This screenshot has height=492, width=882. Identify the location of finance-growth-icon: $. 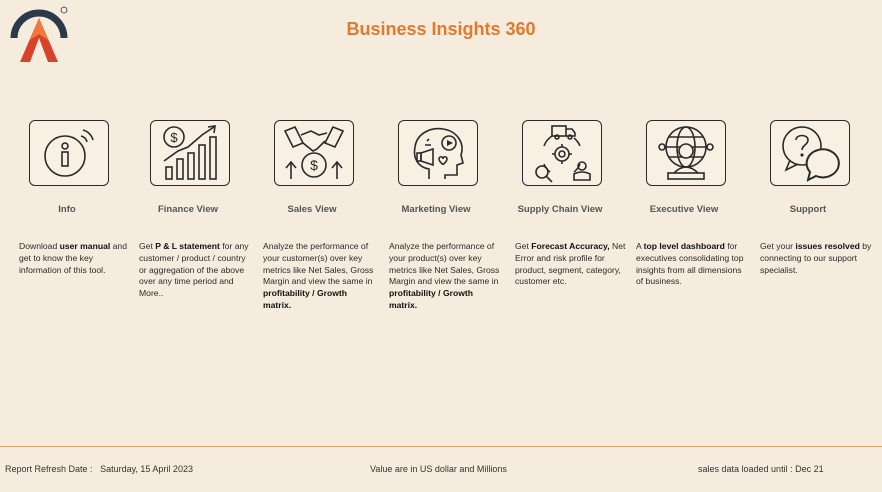
(190, 153).